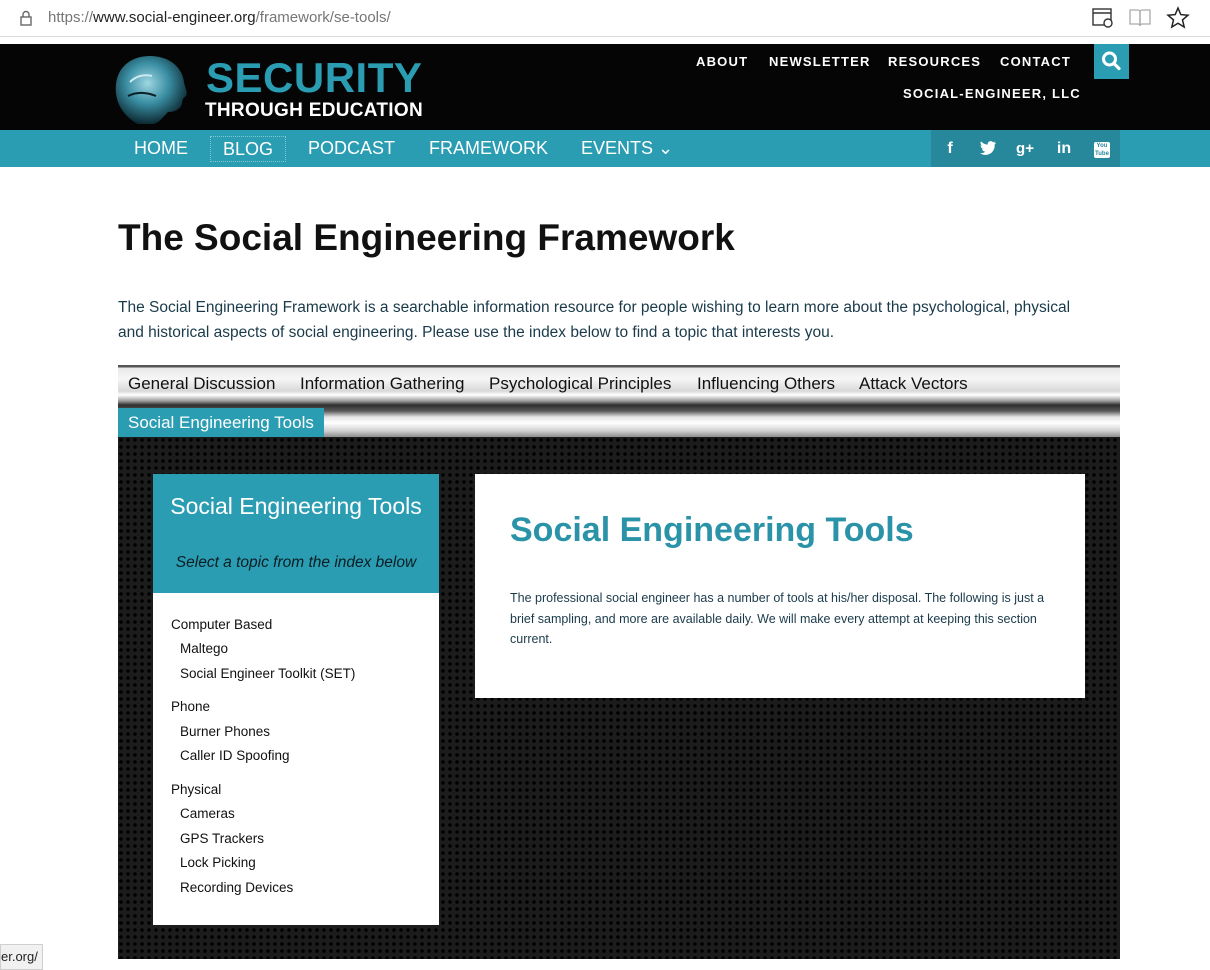 This screenshot has width=1210, height=970. What do you see at coordinates (221, 422) in the screenshot?
I see `tab-social-engineering-tools: Social Engineering Tools` at bounding box center [221, 422].